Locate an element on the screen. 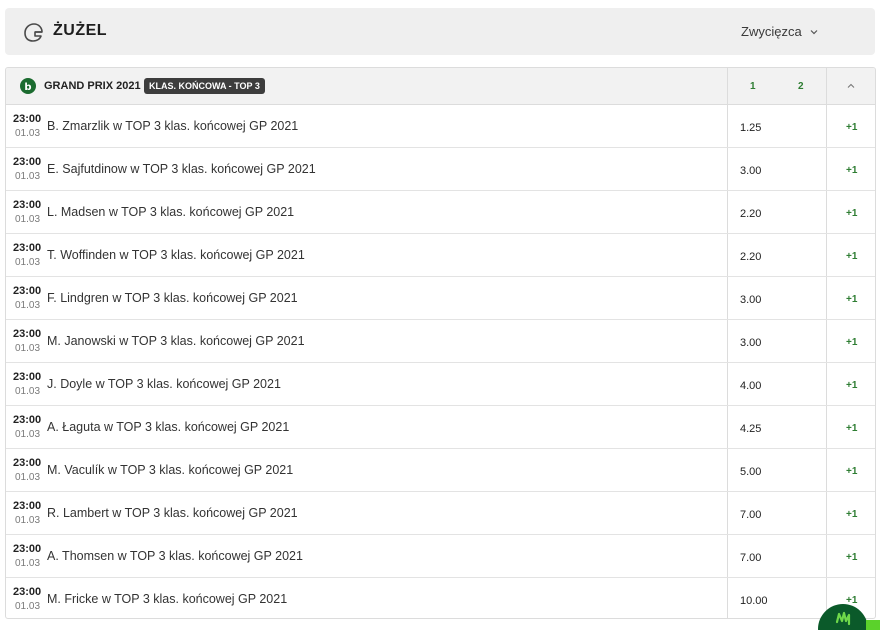 Image resolution: width=880 pixels, height=630 pixels. event-name: A. Łaguta w TOP 3 klas. końcowej GP 2021 is located at coordinates (168, 427).